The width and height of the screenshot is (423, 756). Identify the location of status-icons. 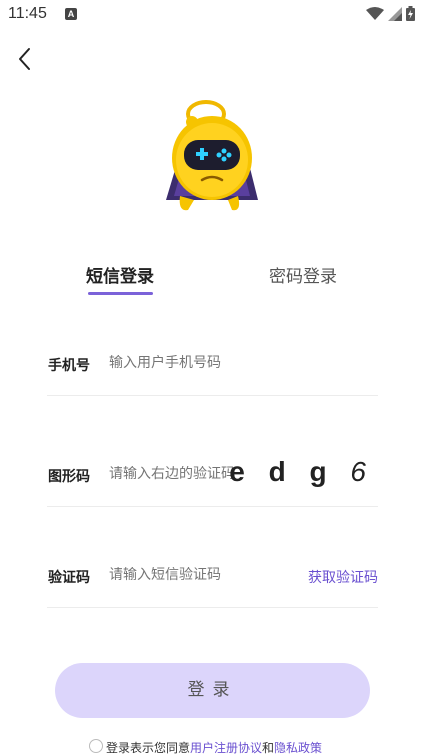
(390, 13).